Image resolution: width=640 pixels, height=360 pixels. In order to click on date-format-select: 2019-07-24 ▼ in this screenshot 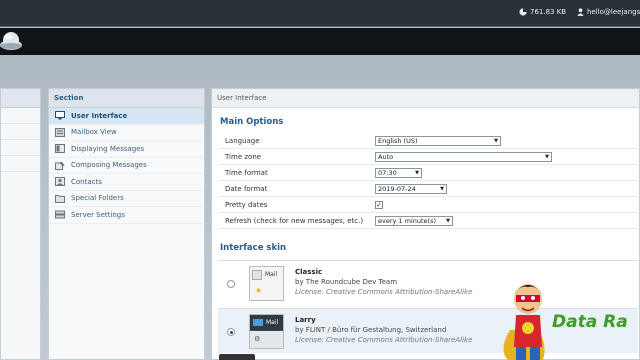, I will do `click(411, 188)`.